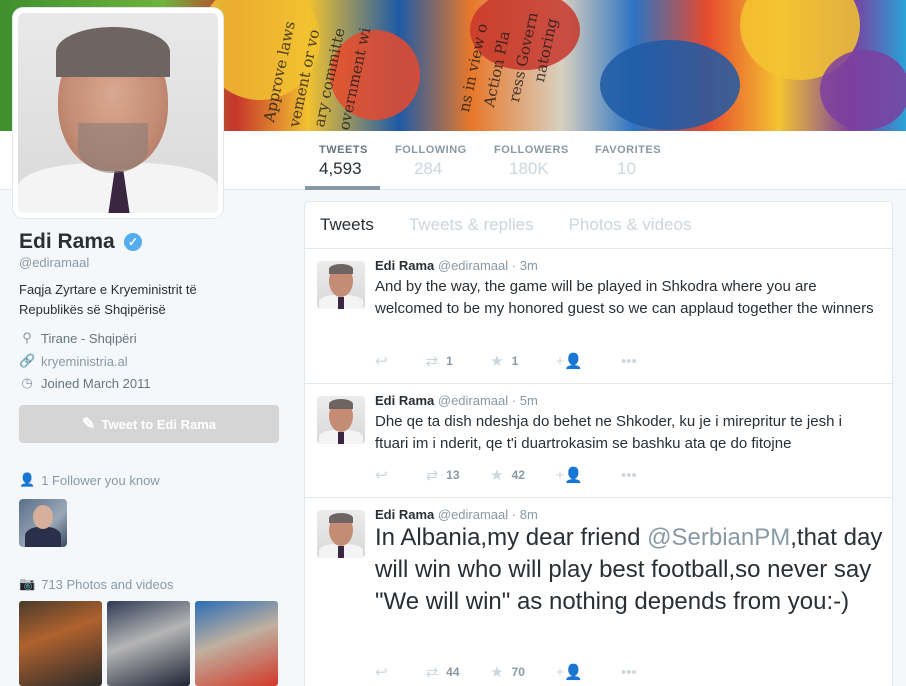 Image resolution: width=906 pixels, height=686 pixels. I want to click on follower-body, so click(43, 537).